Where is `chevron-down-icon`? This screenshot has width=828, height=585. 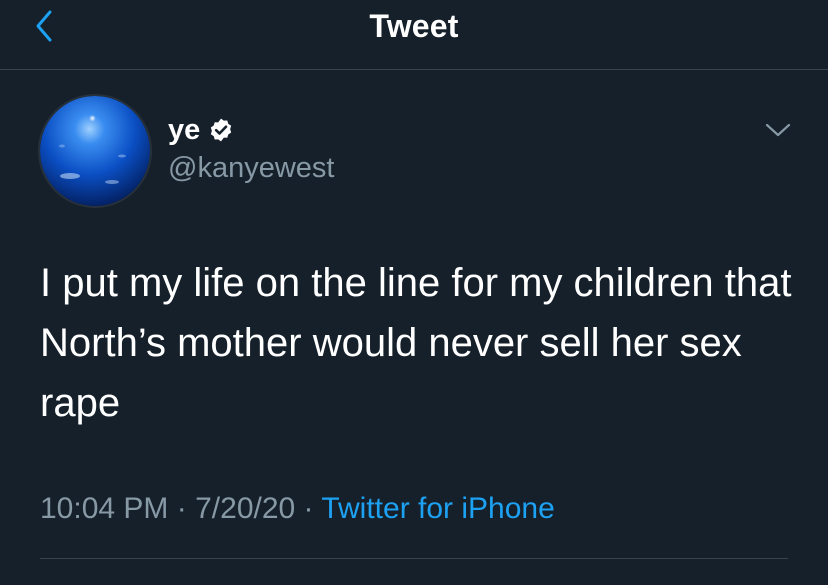 chevron-down-icon is located at coordinates (778, 130).